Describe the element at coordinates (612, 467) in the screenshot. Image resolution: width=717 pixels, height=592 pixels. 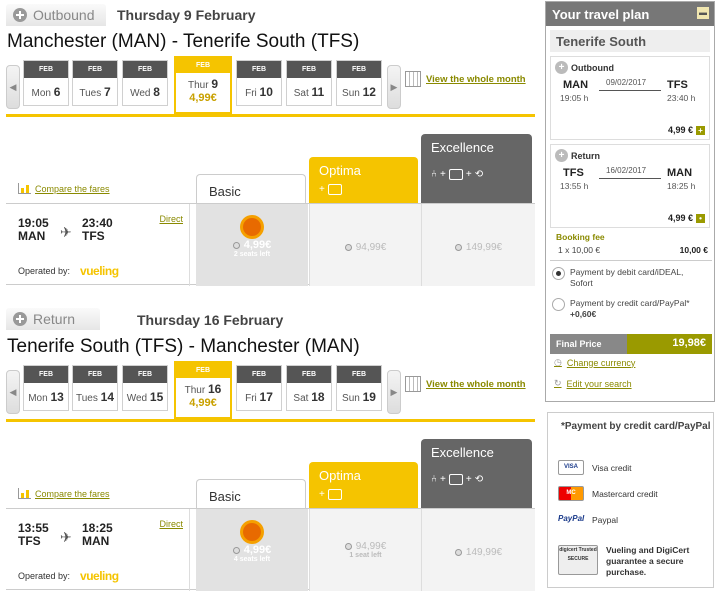
I see `visa-label: Visa credit` at that location.